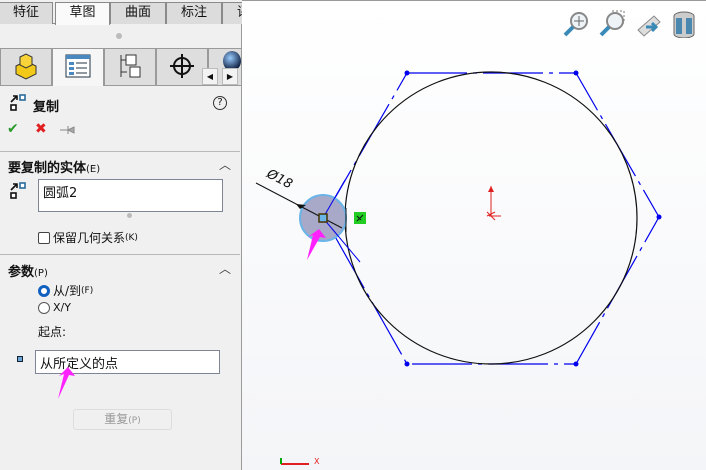 The image size is (706, 470). I want to click on checkbox-label: 保留几何关系, so click(89, 238).